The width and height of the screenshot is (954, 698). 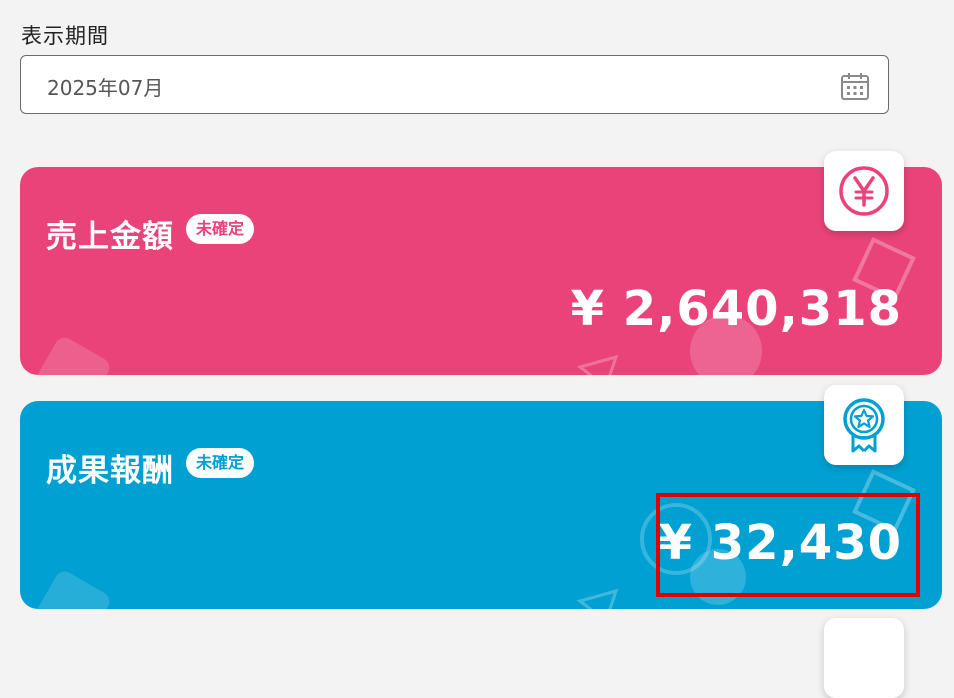 I want to click on sales-title: 売上金額, so click(x=110, y=237).